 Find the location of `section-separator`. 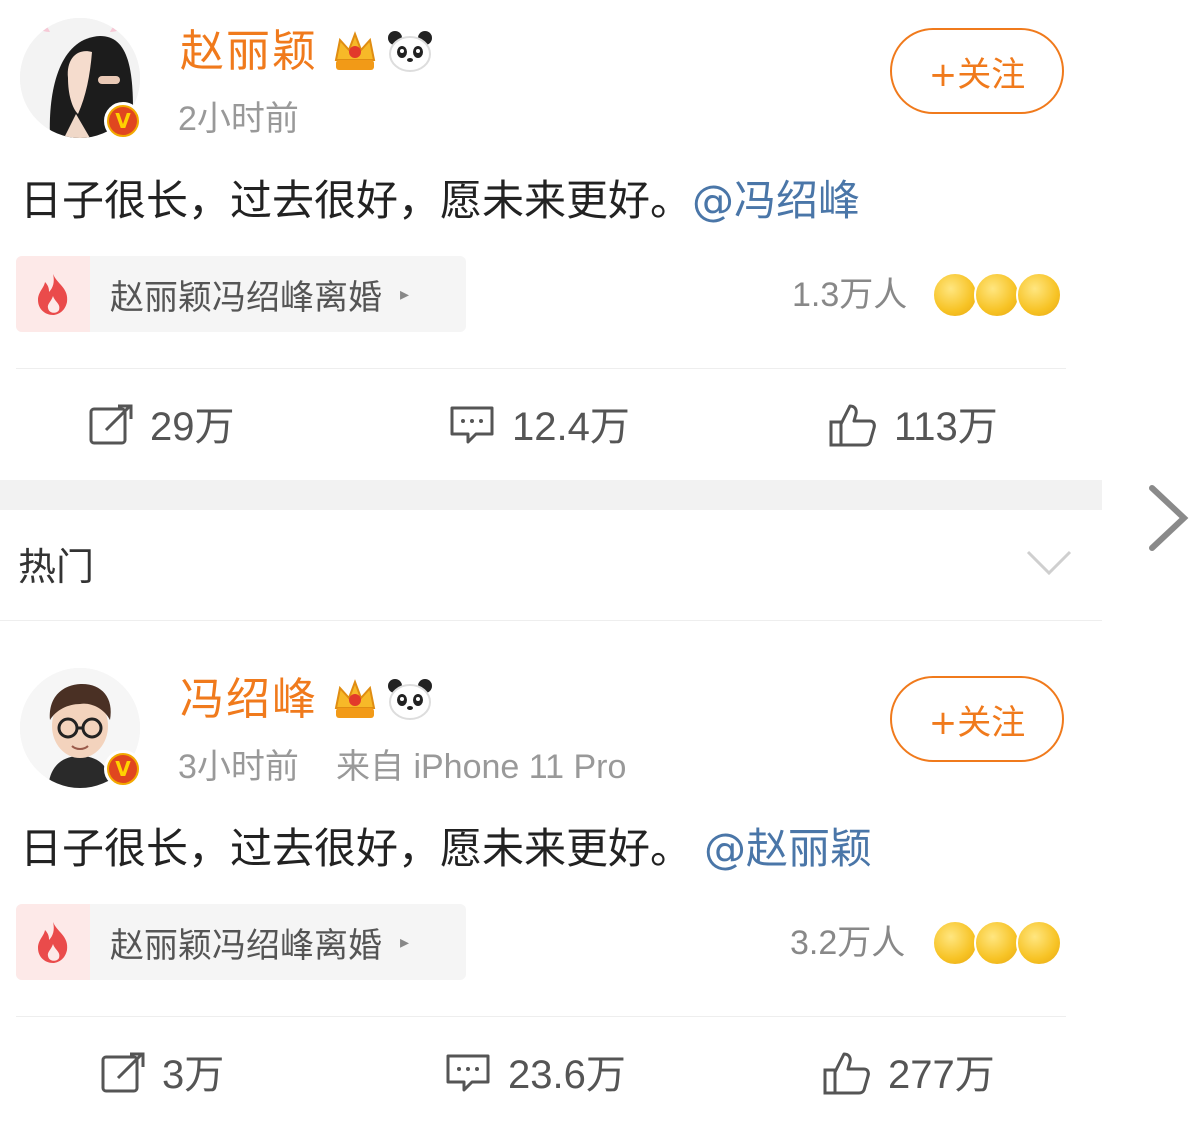

section-separator is located at coordinates (551, 495).